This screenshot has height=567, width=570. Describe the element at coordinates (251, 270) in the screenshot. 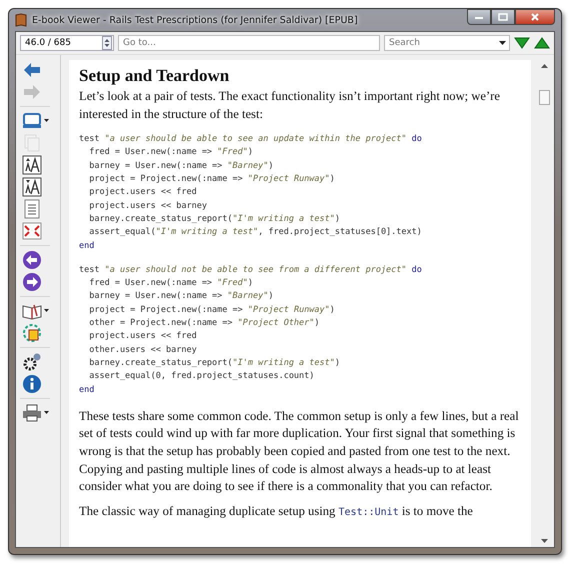

I see `code-line: test "a user should not be able to see from a different project" do` at that location.